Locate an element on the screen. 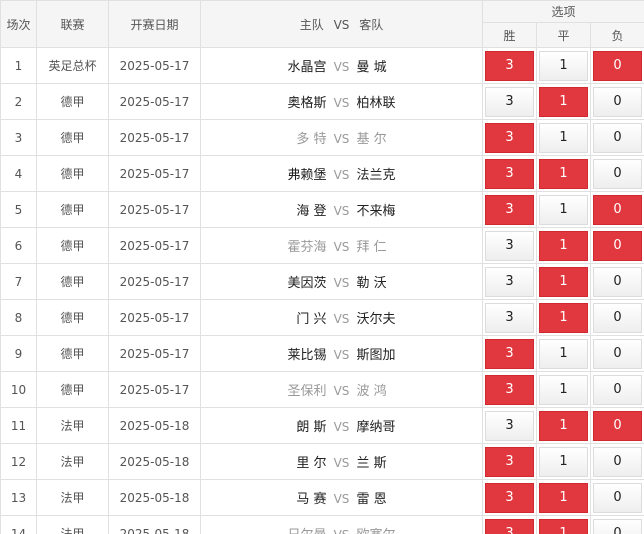 Image resolution: width=644 pixels, height=534 pixels. matchup: 里 尔 VS 兰 斯 is located at coordinates (341, 461).